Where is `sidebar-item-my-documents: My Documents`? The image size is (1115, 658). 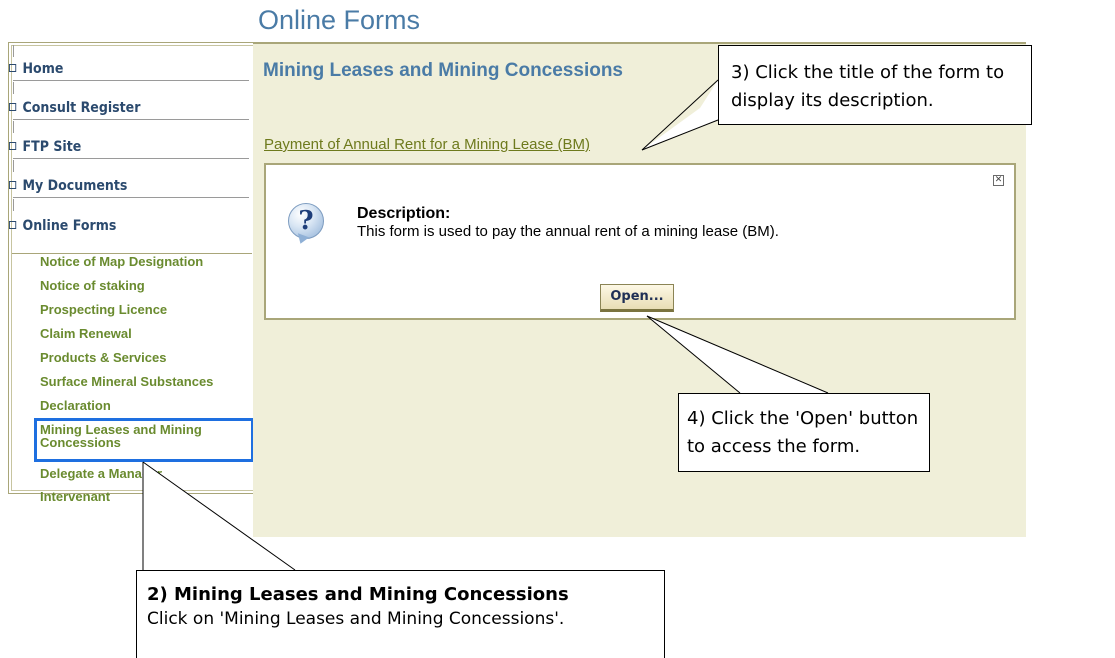
sidebar-item-my-documents: My Documents is located at coordinates (68, 186).